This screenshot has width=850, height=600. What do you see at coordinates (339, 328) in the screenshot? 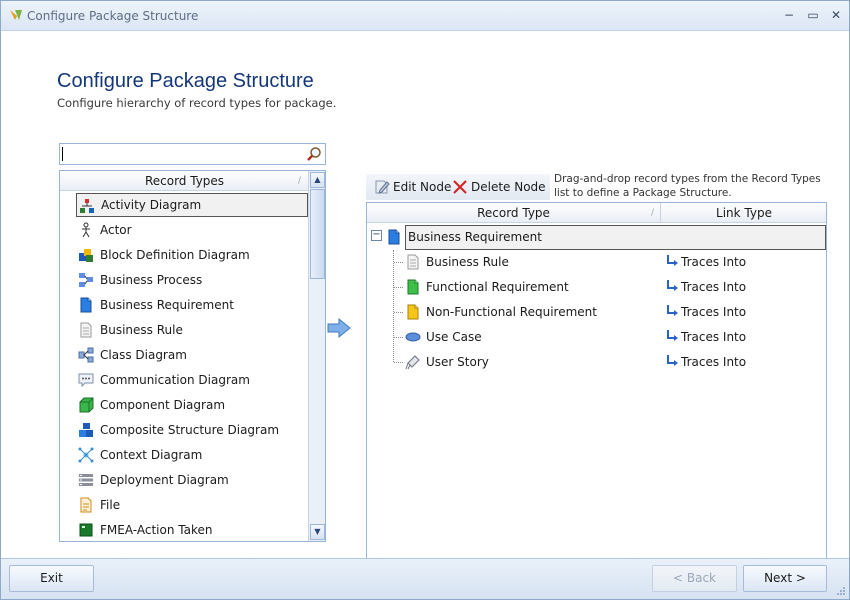
I see `arrow-right-icon` at bounding box center [339, 328].